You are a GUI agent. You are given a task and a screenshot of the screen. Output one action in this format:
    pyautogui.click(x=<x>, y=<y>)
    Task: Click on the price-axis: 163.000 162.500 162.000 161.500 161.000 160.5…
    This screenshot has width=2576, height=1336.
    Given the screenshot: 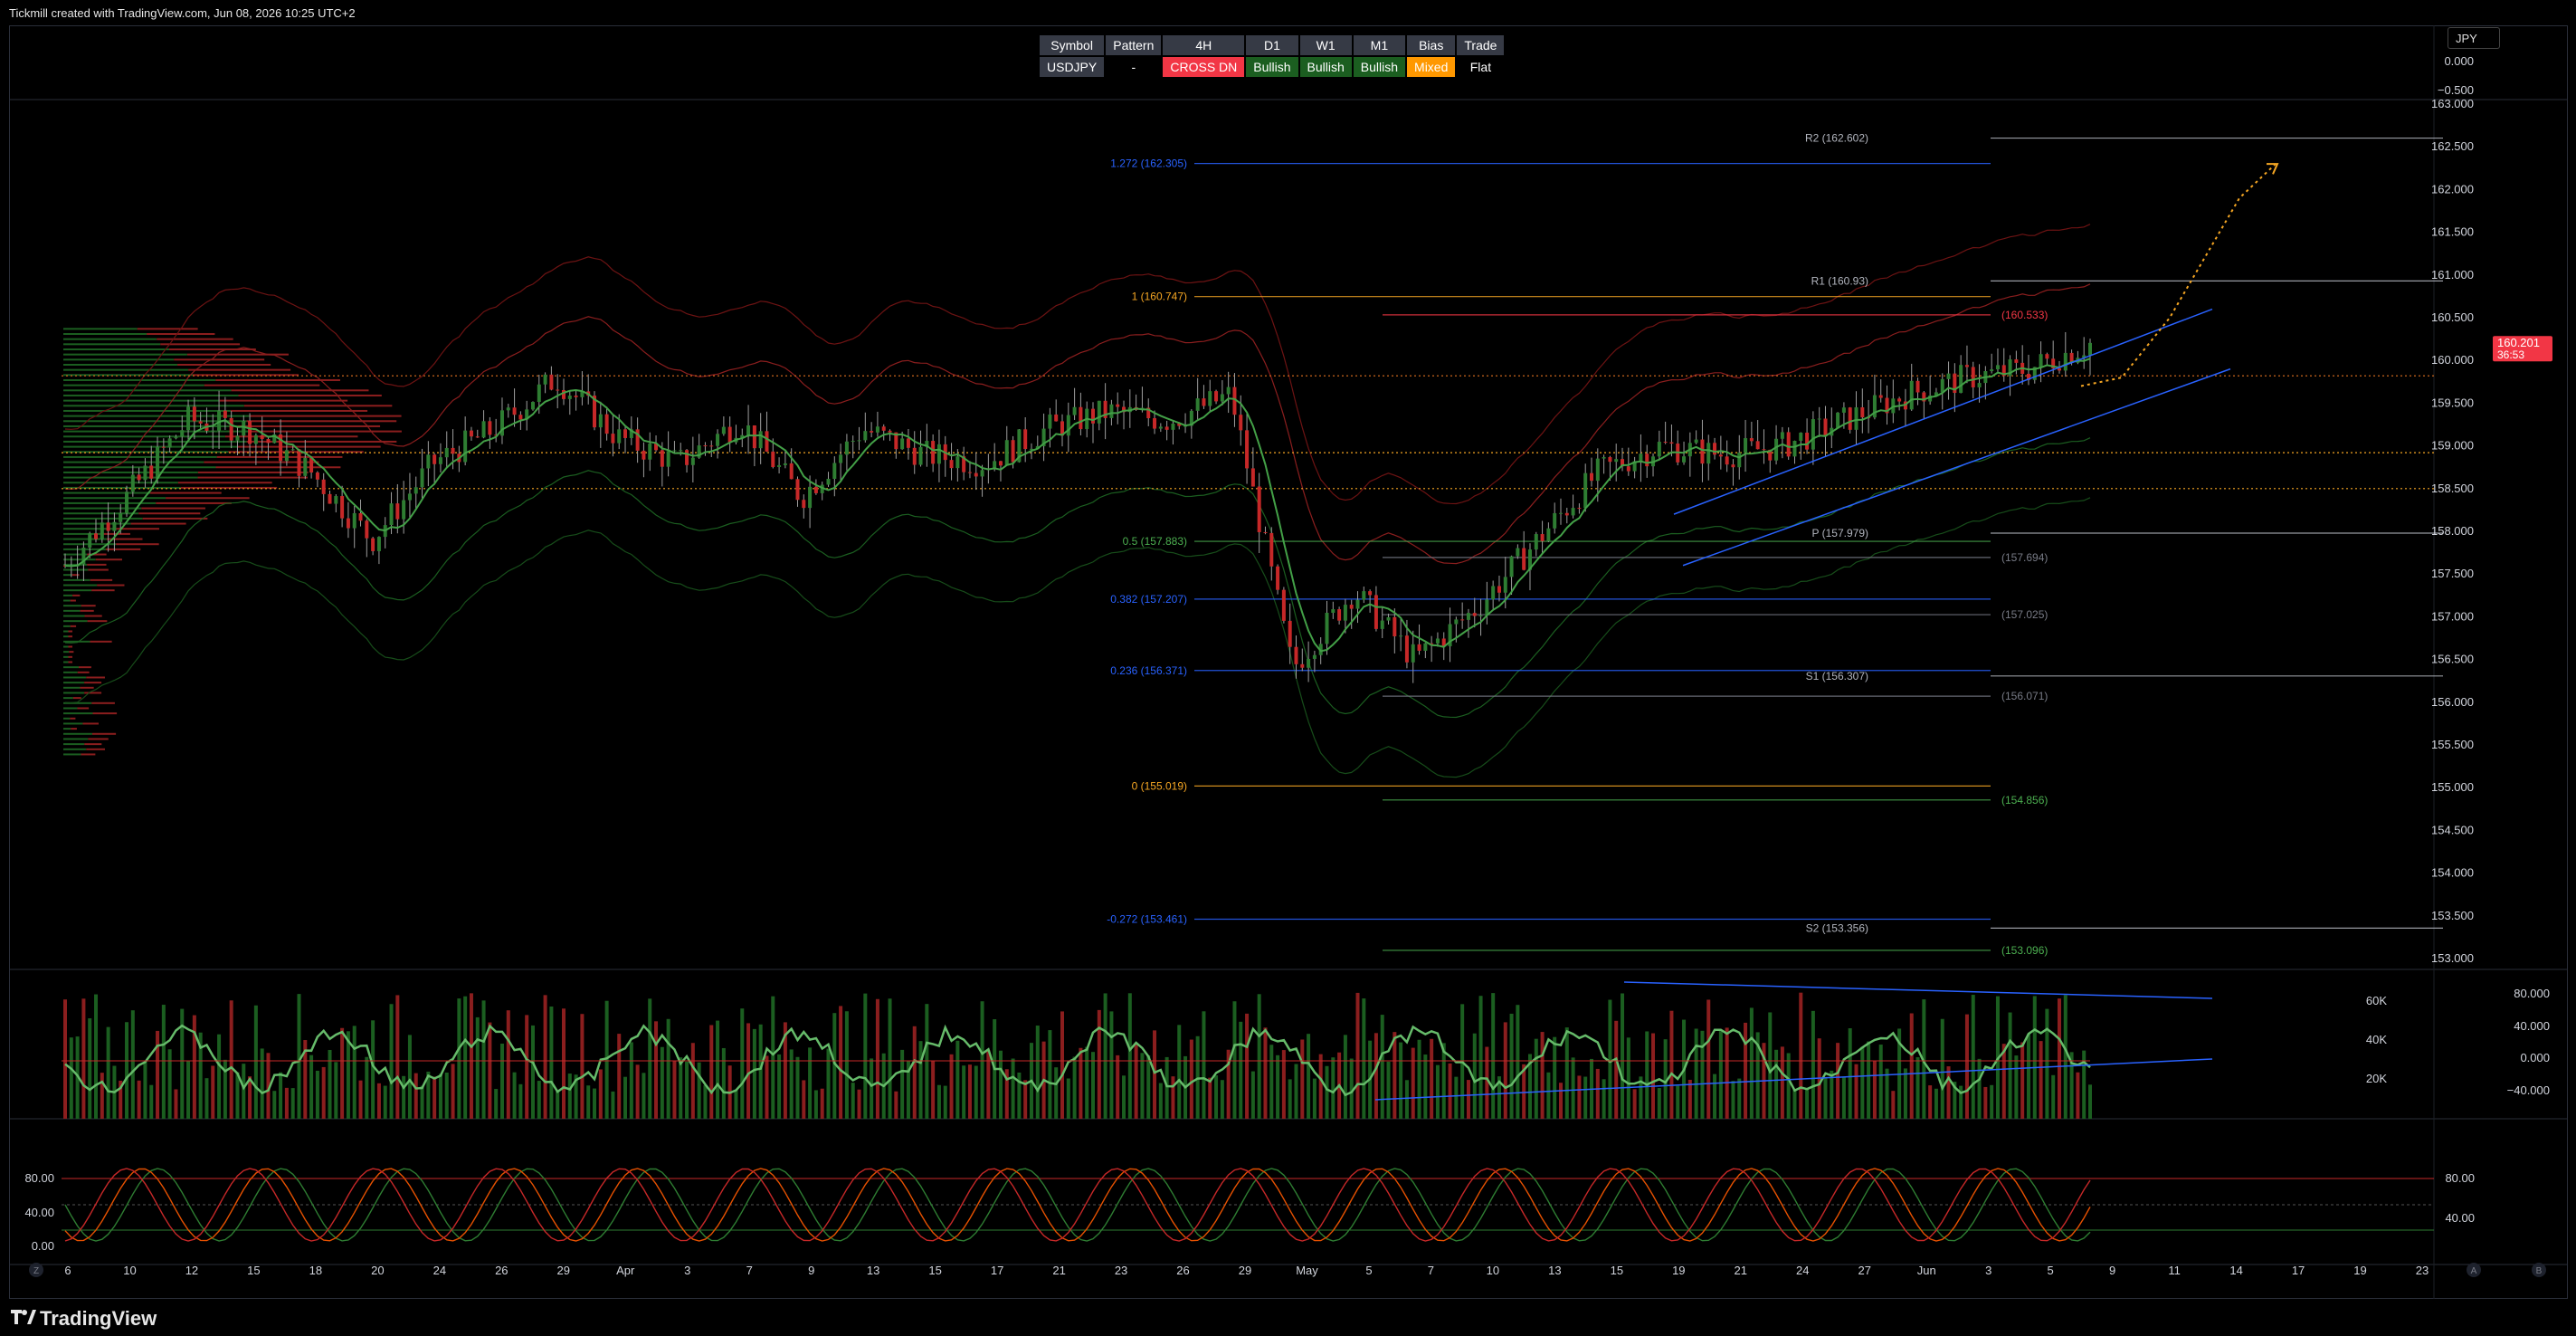 What is the action you would take?
    pyautogui.click(x=2452, y=509)
    